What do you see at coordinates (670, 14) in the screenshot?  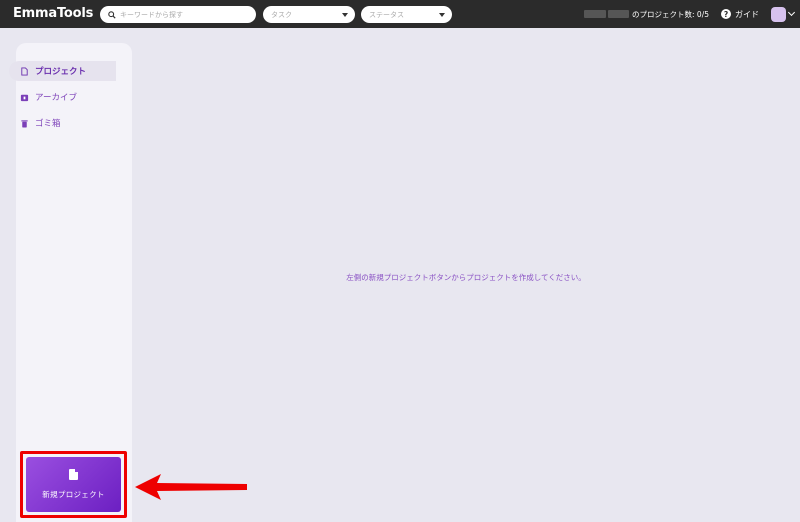 I see `project-count: のプロジェクト数: 0/5` at bounding box center [670, 14].